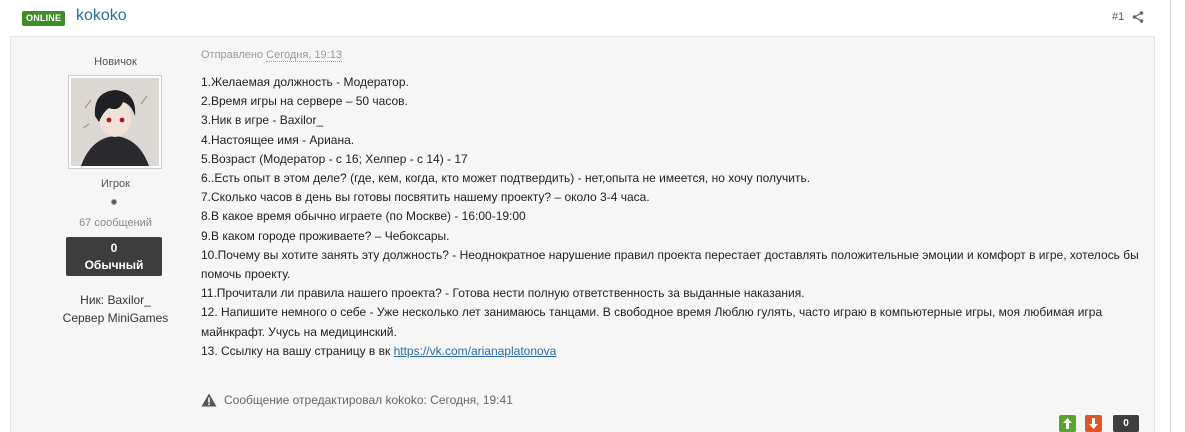 The height and width of the screenshot is (432, 1185). I want to click on posts-count: 67 сообщений, so click(115, 223).